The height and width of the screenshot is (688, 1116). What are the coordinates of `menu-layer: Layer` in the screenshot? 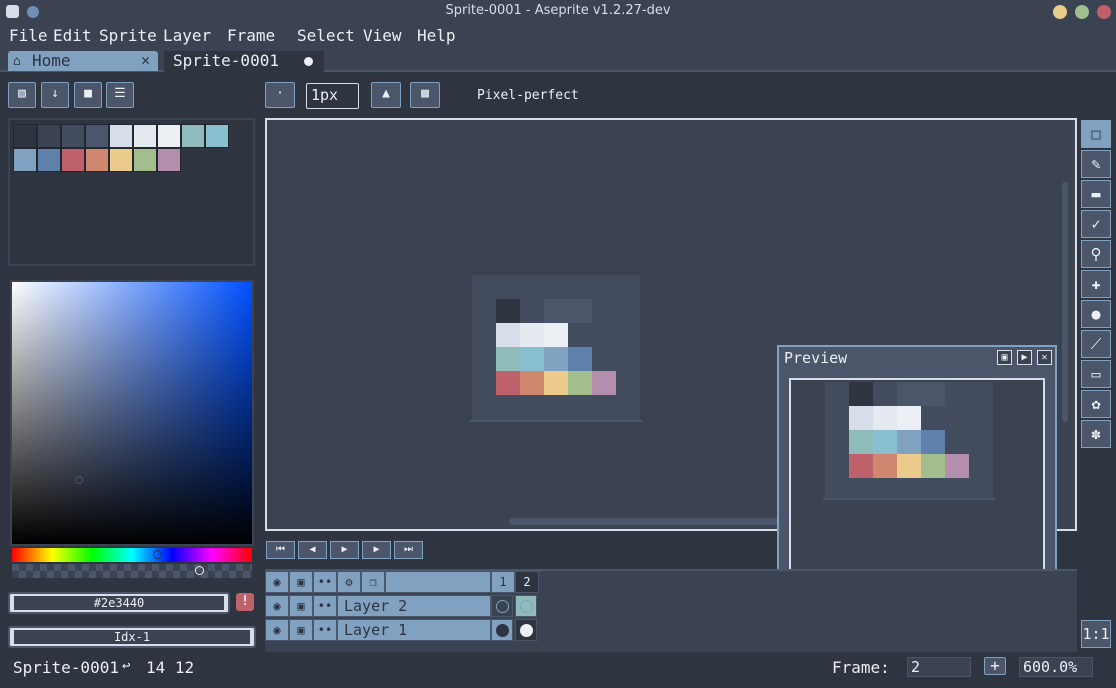 It's located at (187, 35).